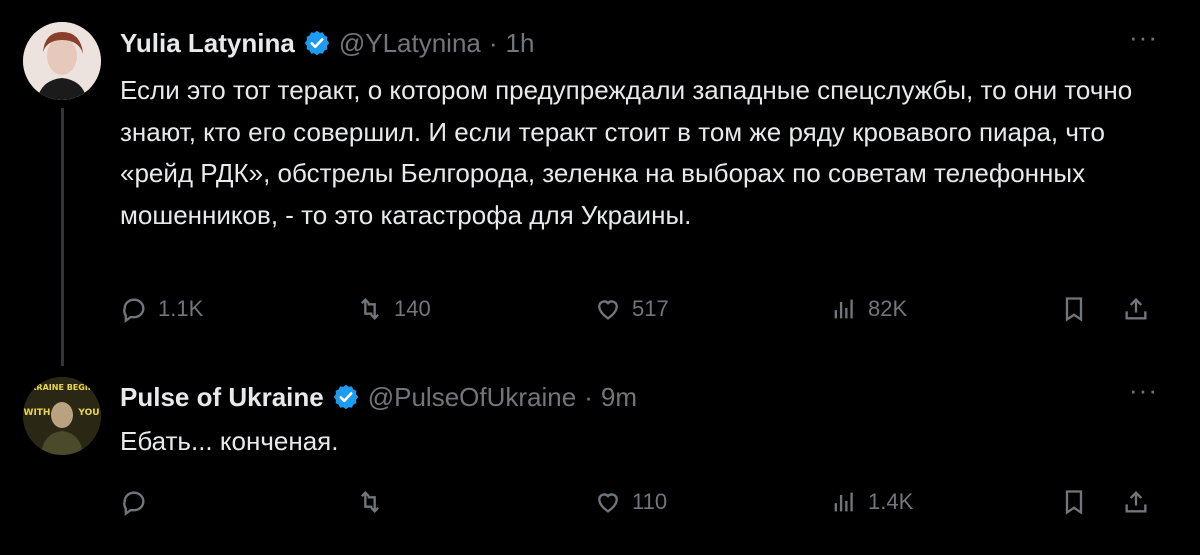 The image size is (1200, 555). What do you see at coordinates (630, 502) in the screenshot?
I see `like-button: 110` at bounding box center [630, 502].